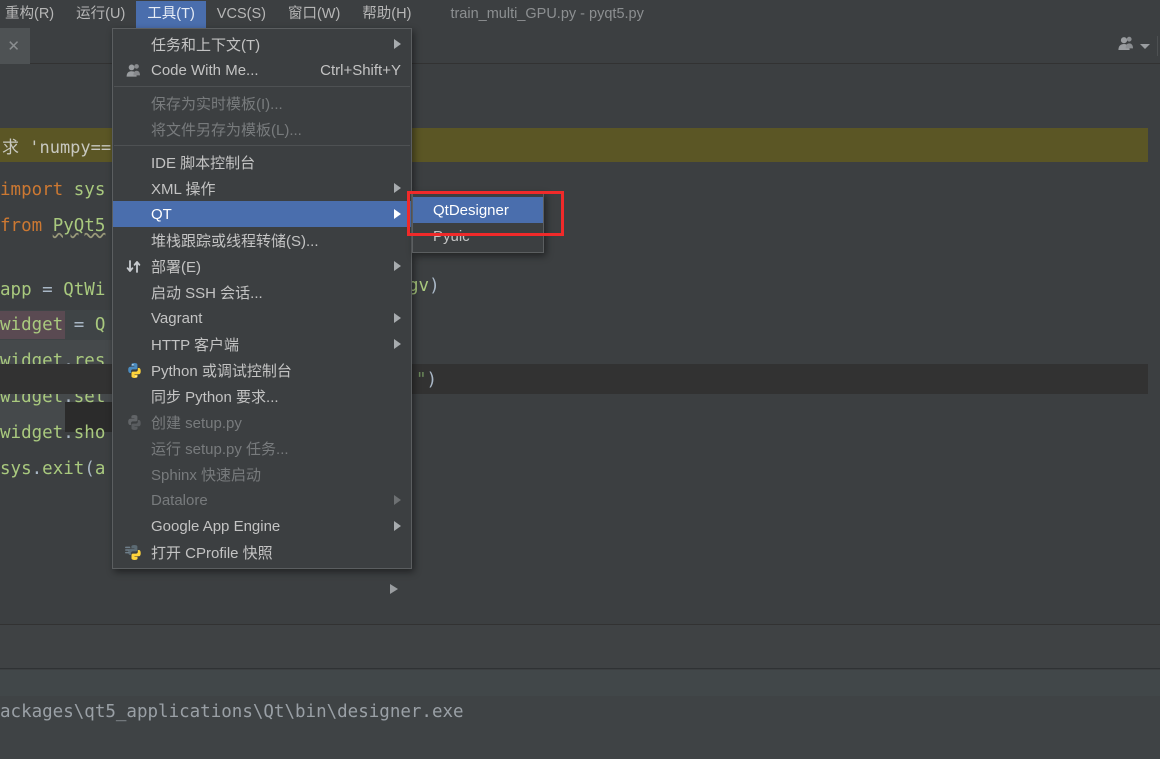 The image size is (1160, 759). I want to click on qt-submenu-item-1: Pyuic, so click(478, 236).